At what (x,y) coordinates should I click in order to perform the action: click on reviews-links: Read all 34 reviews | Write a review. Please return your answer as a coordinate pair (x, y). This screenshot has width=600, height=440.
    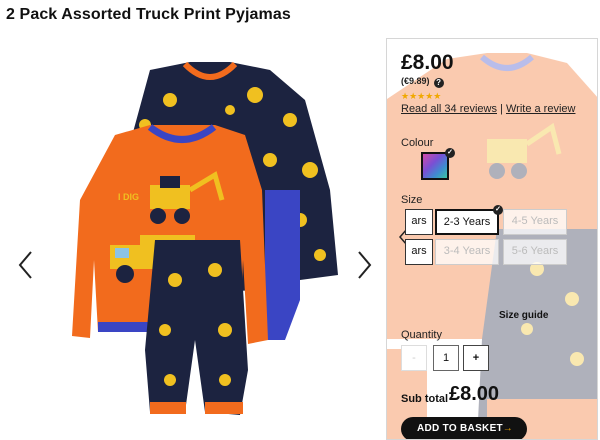
    Looking at the image, I should click on (488, 109).